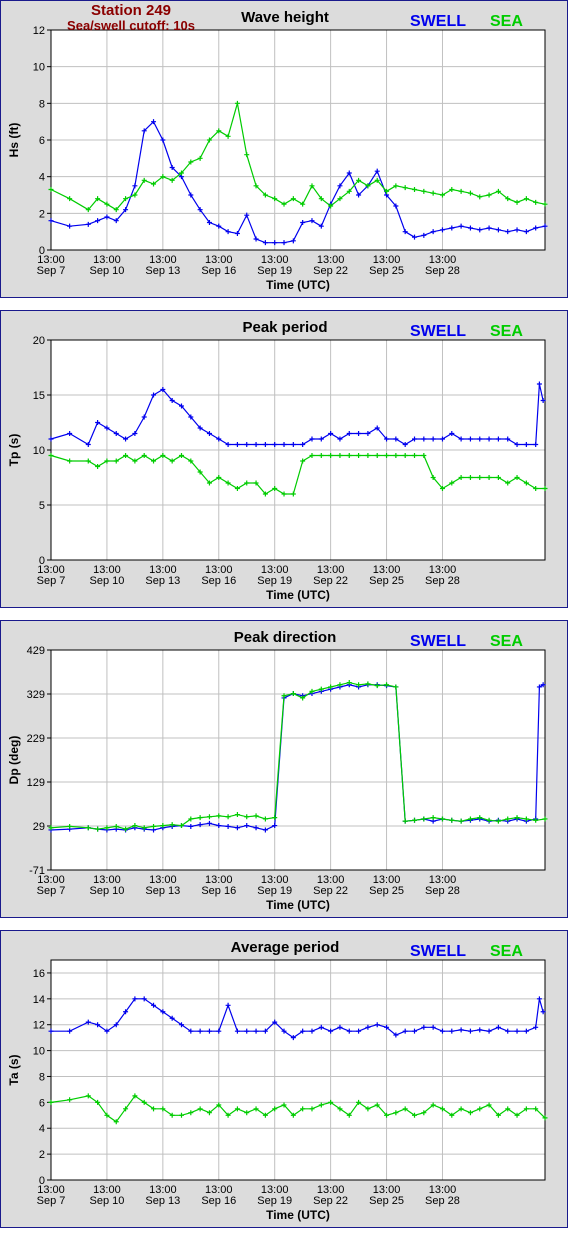  Describe the element at coordinates (36, 651) in the screenshot. I see `y-tick-label: 429` at that location.